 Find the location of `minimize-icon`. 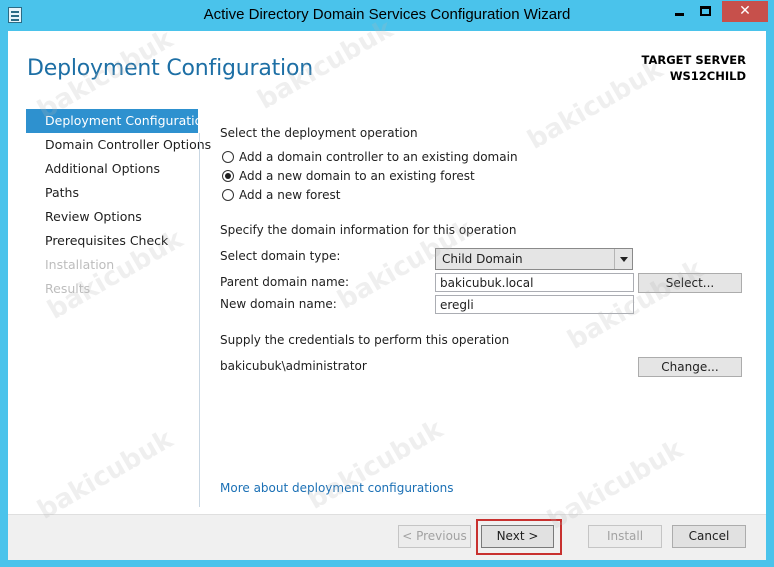

minimize-icon is located at coordinates (679, 14).